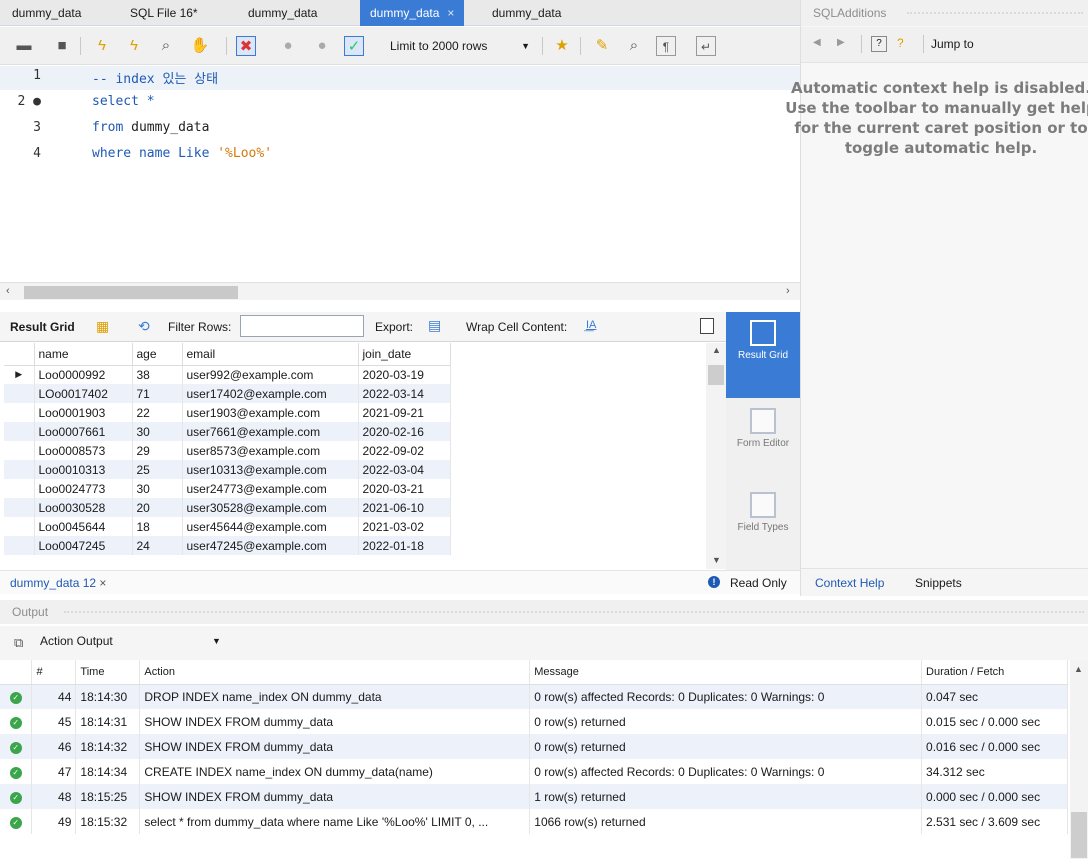 Image resolution: width=1088 pixels, height=859 pixels. I want to click on editor-horizontal-scrollbar: ‹ ›, so click(400, 291).